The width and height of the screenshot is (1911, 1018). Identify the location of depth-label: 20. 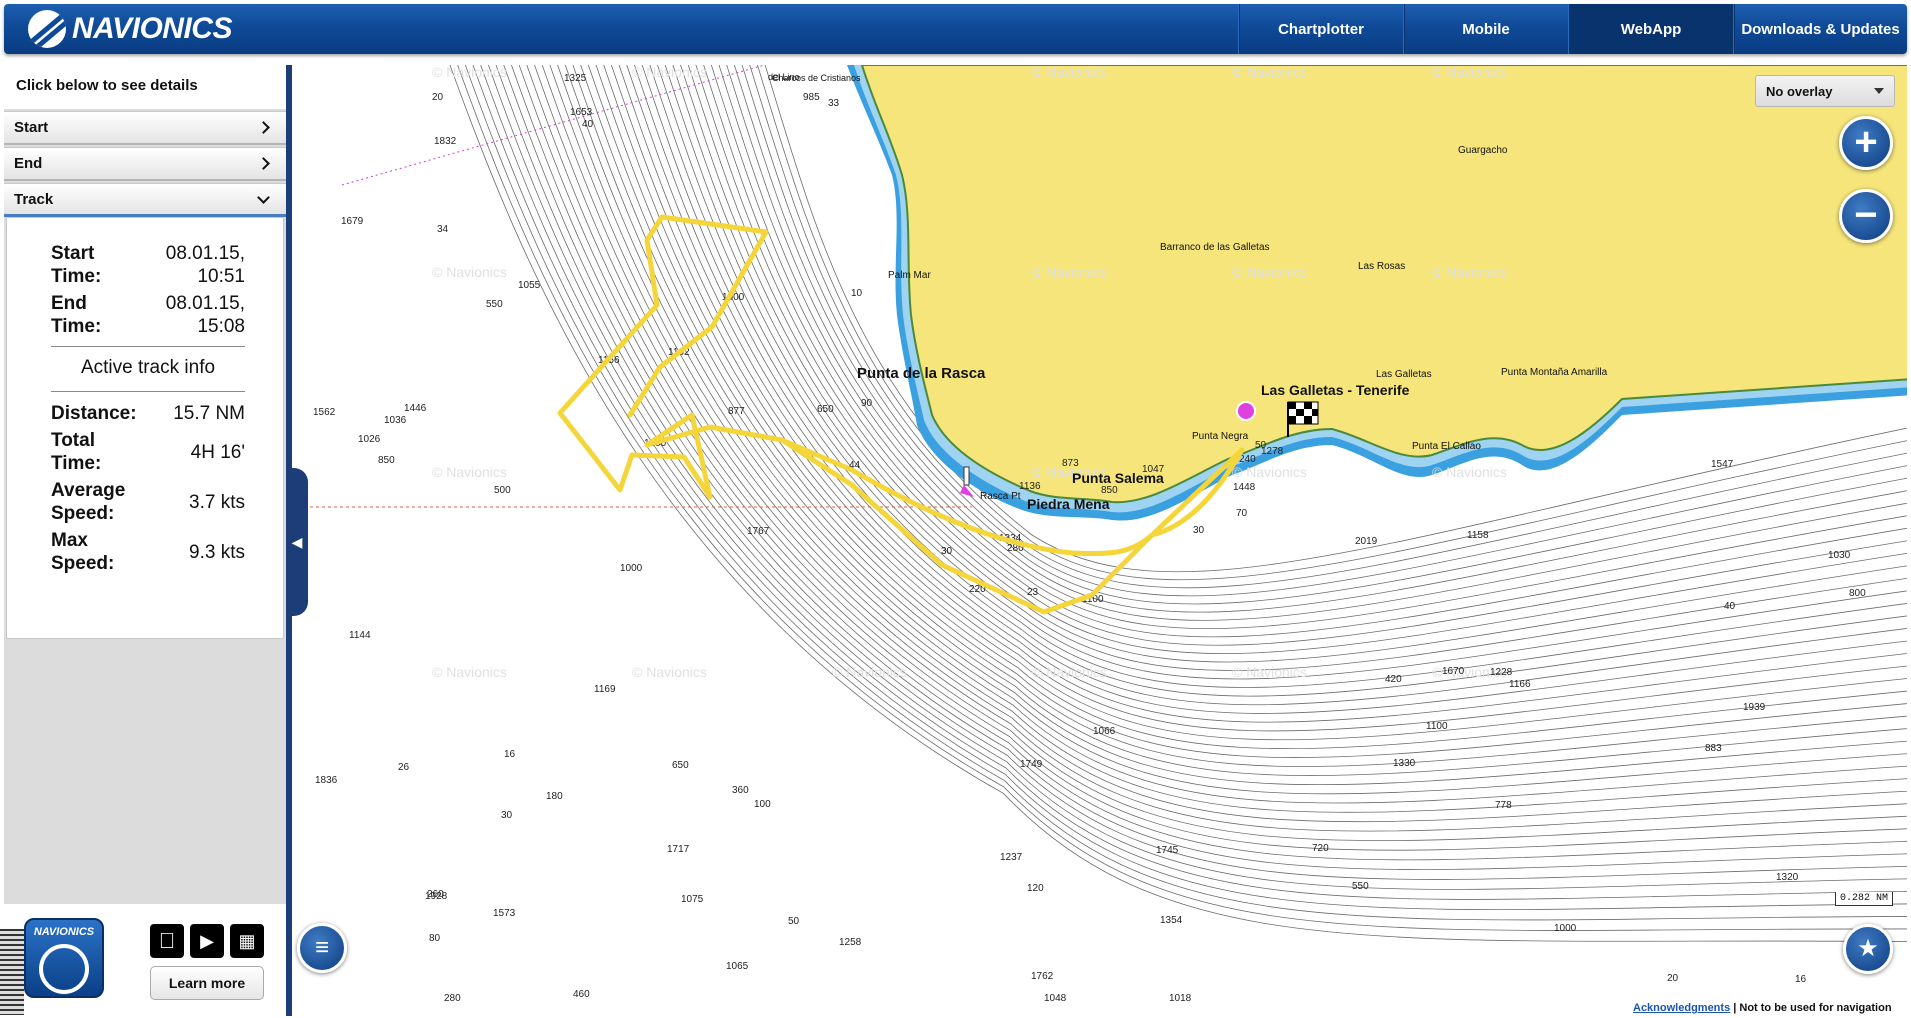
(1673, 978).